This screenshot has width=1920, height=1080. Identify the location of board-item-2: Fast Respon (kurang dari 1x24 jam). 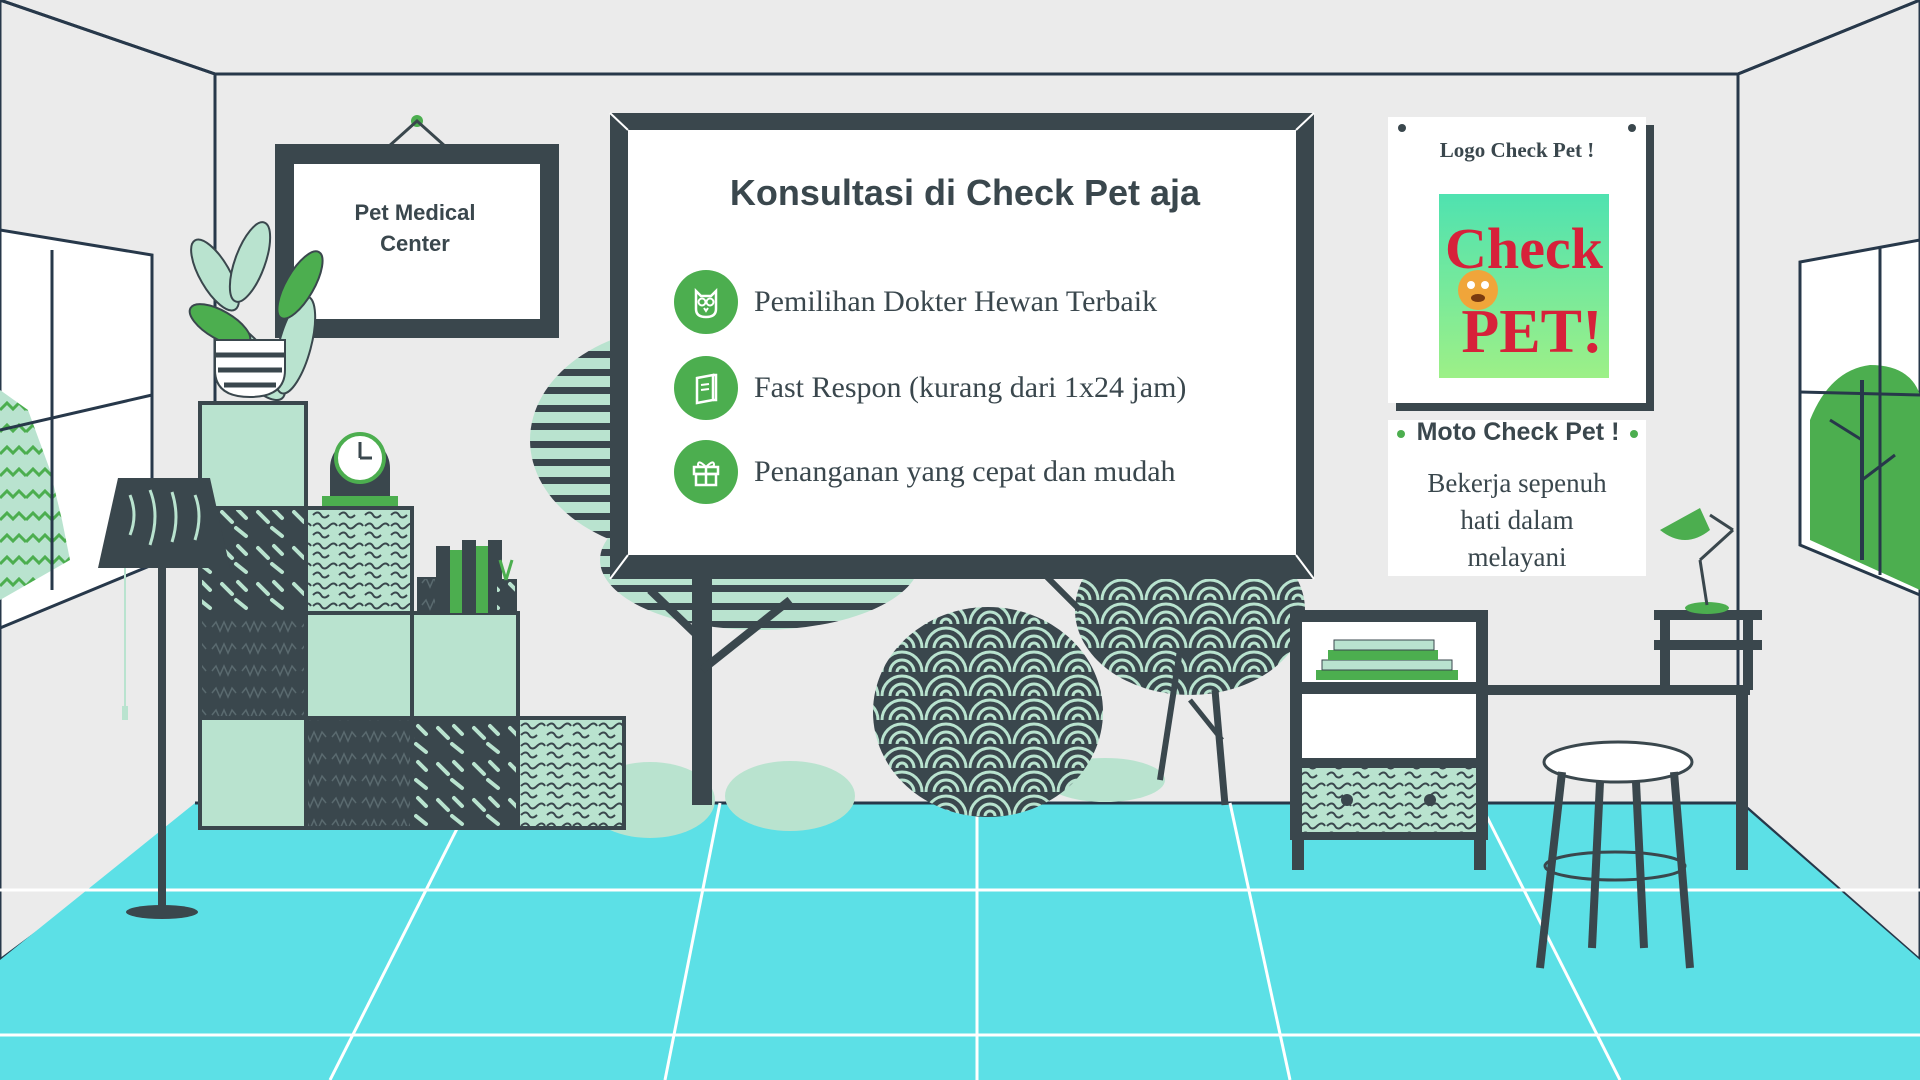
(930, 388).